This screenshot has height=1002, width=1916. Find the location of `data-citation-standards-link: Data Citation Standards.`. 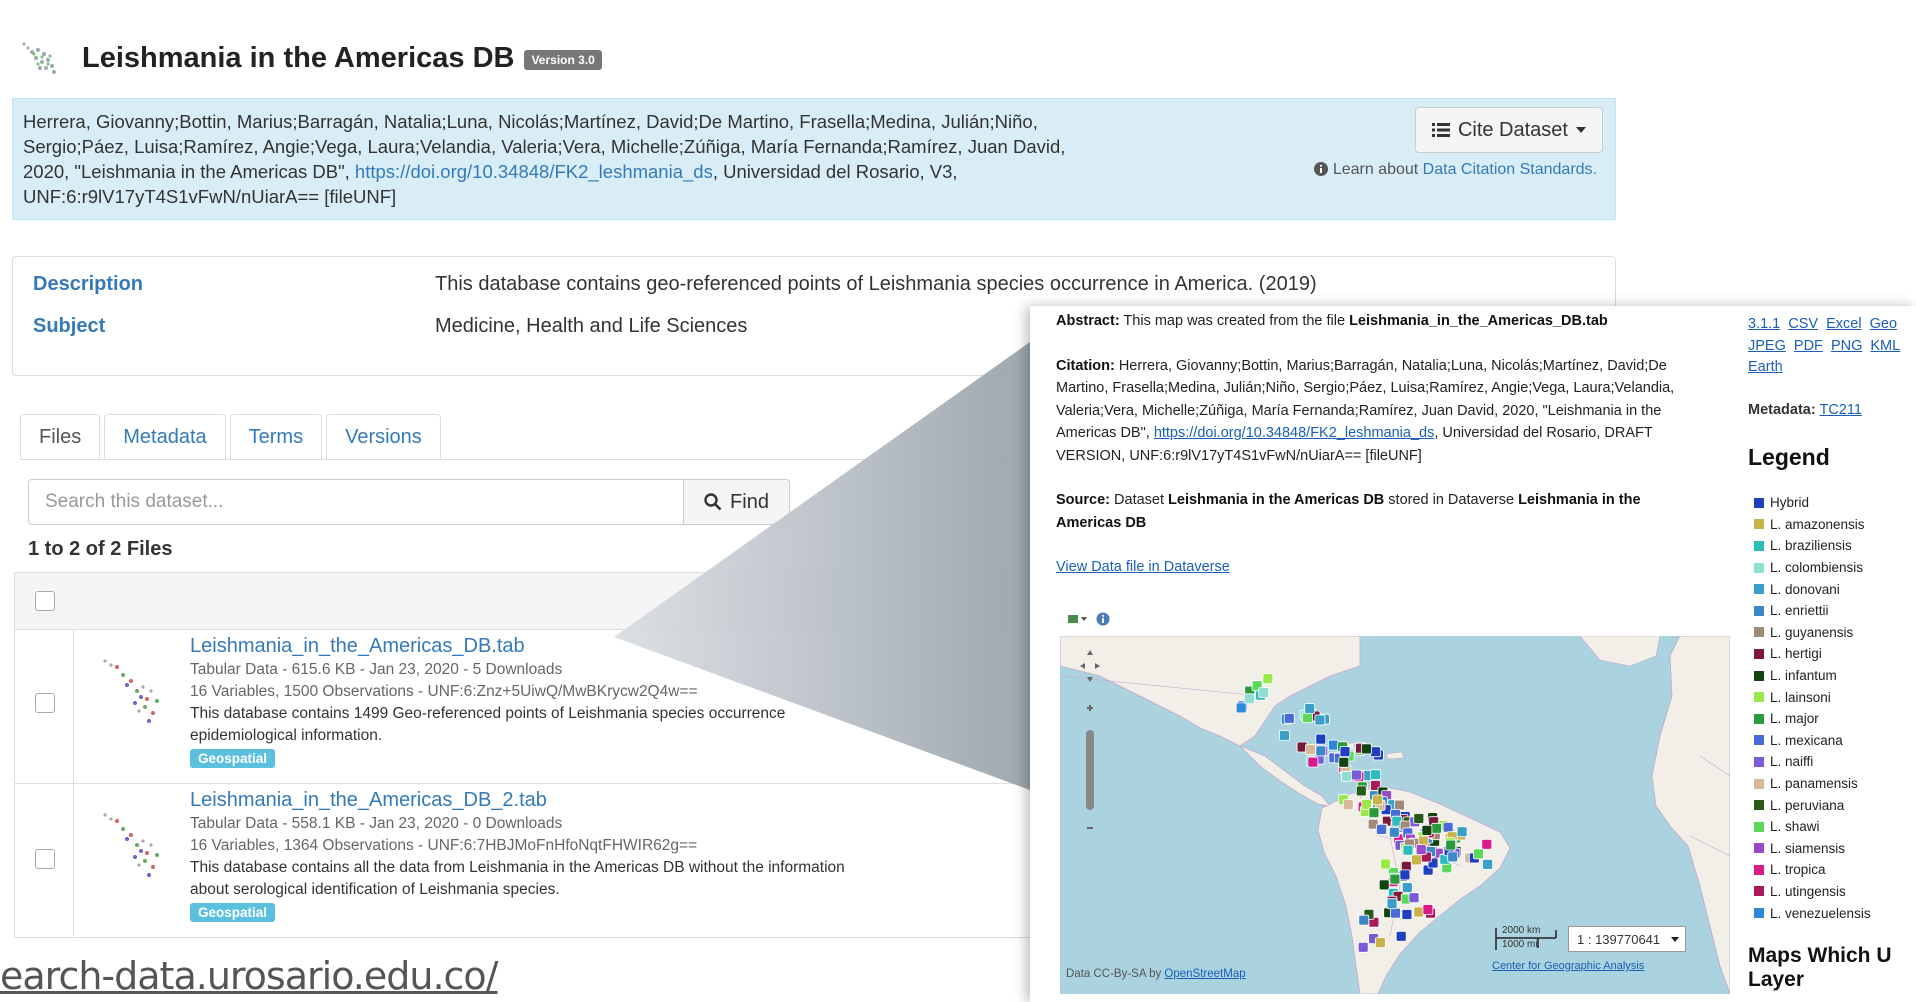

data-citation-standards-link: Data Citation Standards. is located at coordinates (1510, 169).